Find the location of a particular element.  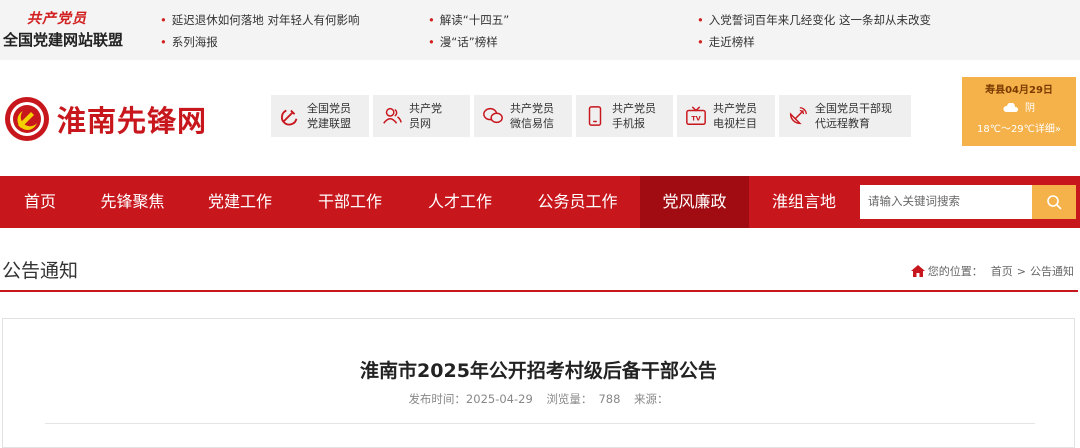

nav-item-integrity: 党风廉政 is located at coordinates (694, 202).